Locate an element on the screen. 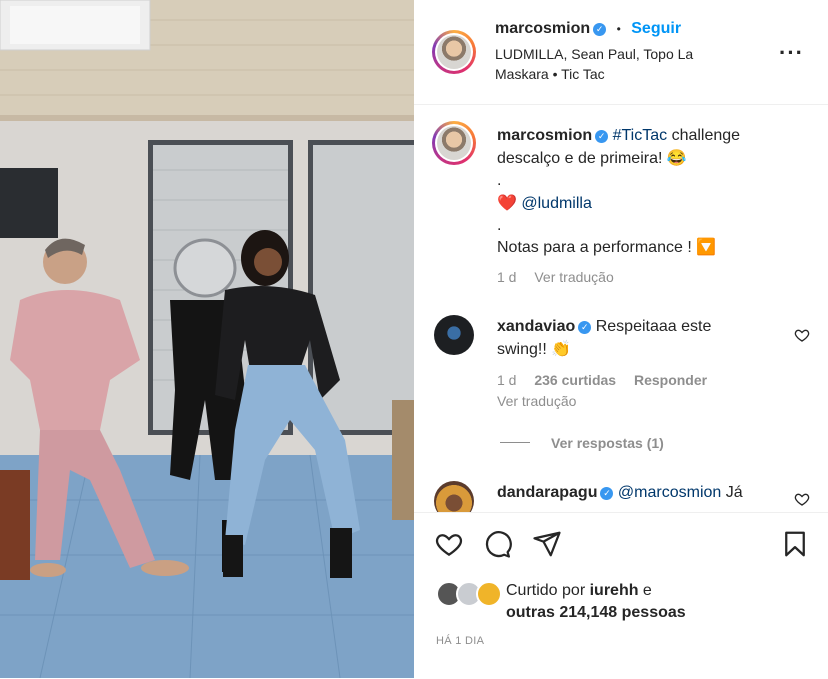 This screenshot has height=679, width=828. caption-line-1: marcosmion ✓ #TicTac challenge is located at coordinates (647, 136).